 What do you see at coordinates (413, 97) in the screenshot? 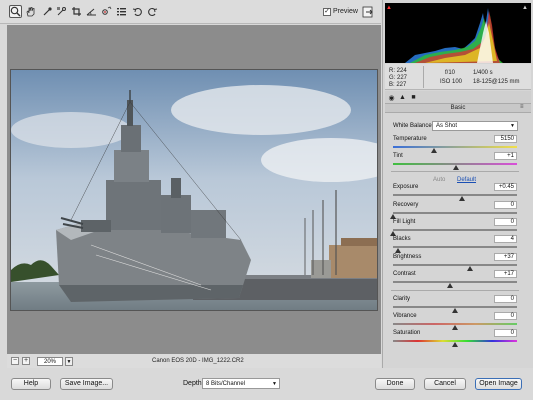
I see `detail-tab-icon: ■` at bounding box center [413, 97].